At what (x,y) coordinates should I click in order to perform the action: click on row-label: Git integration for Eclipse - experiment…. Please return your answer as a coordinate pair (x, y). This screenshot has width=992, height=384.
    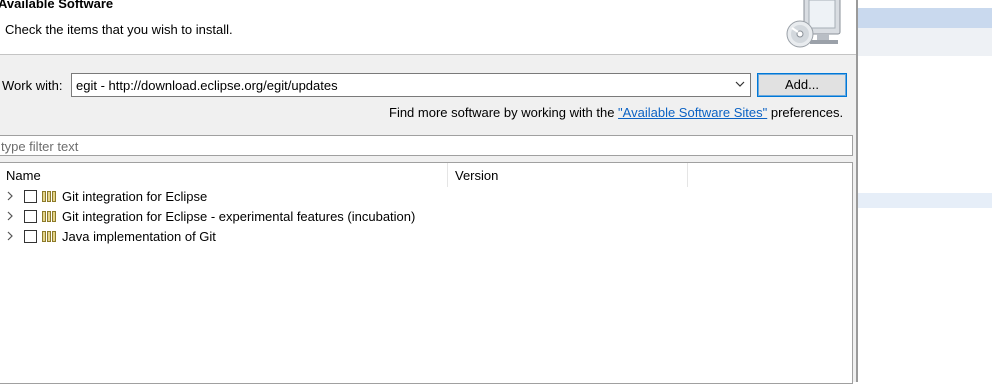
    Looking at the image, I should click on (239, 216).